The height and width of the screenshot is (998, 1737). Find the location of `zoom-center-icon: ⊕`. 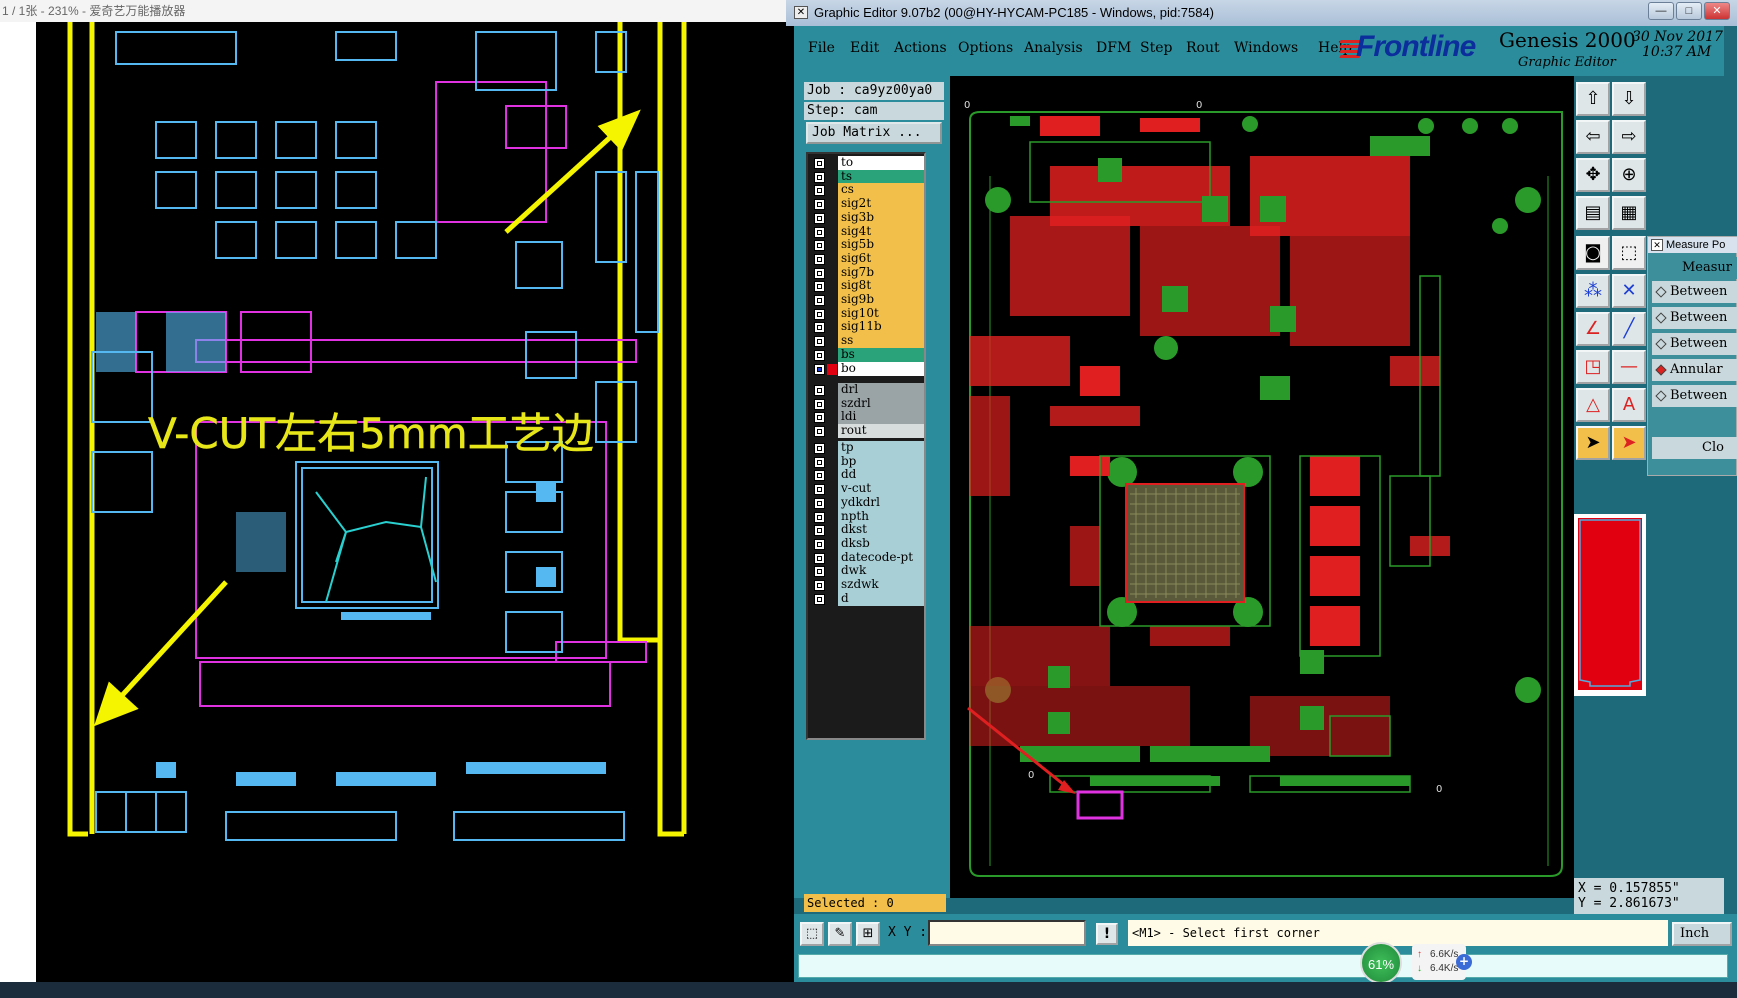

zoom-center-icon: ⊕ is located at coordinates (1629, 175).